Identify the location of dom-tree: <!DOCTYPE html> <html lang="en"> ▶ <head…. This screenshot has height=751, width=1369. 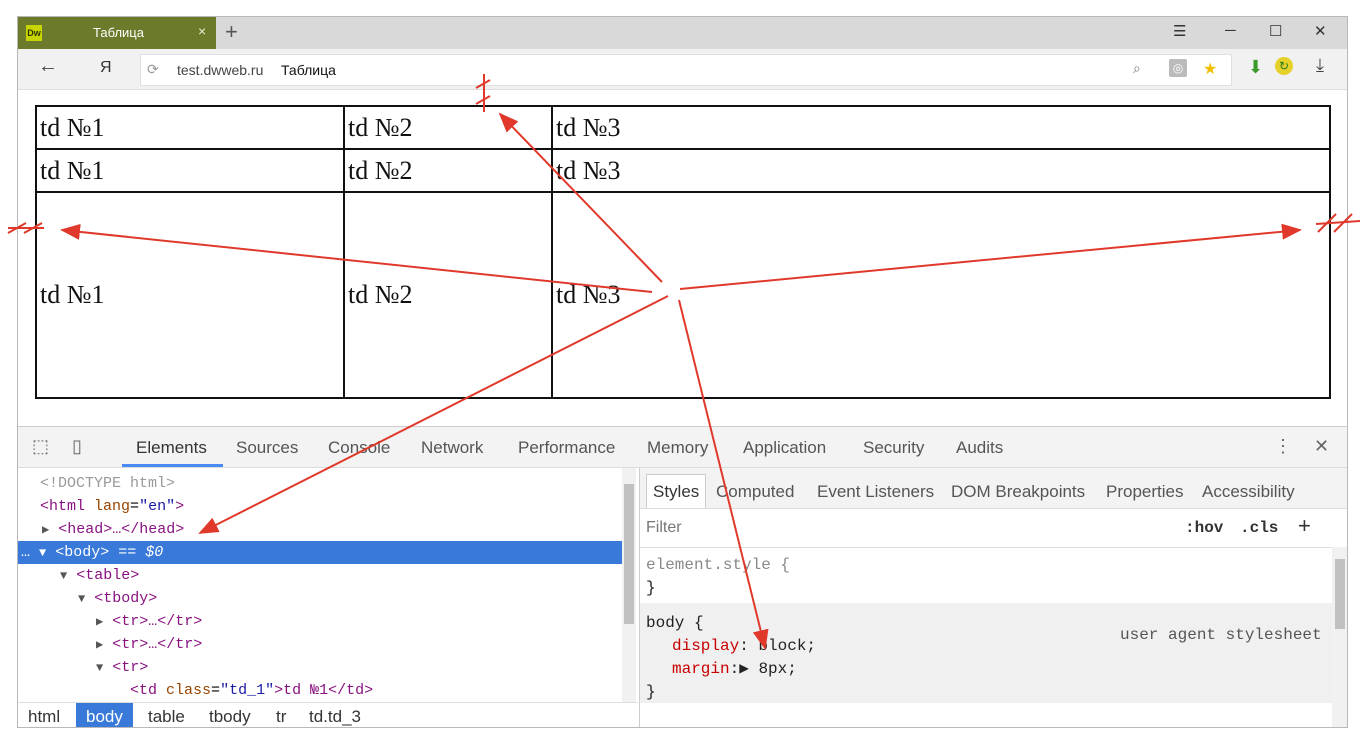
(328, 585).